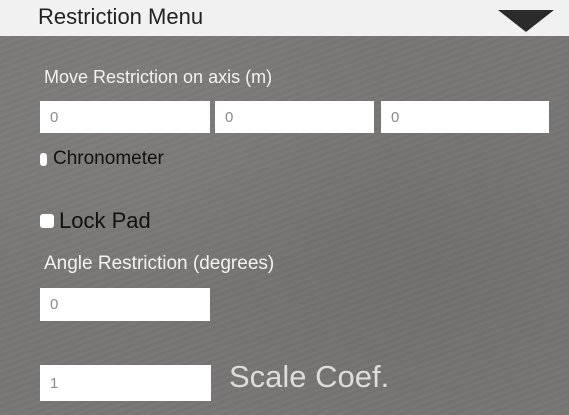 This screenshot has width=569, height=415. I want to click on angle-restriction-label: Angle Restriction (degrees), so click(159, 263).